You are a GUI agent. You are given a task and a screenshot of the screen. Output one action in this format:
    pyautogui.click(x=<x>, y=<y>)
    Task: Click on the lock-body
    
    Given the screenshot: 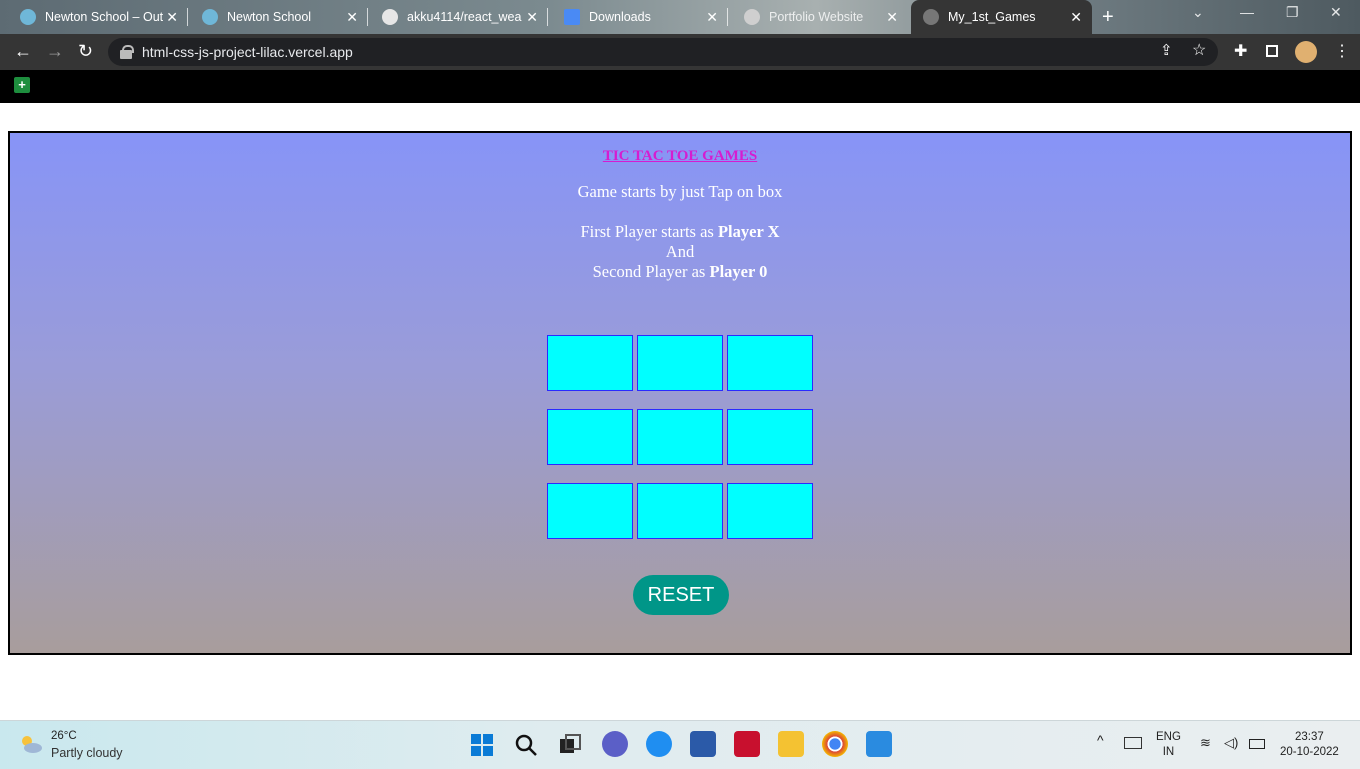 What is the action you would take?
    pyautogui.click(x=126, y=54)
    